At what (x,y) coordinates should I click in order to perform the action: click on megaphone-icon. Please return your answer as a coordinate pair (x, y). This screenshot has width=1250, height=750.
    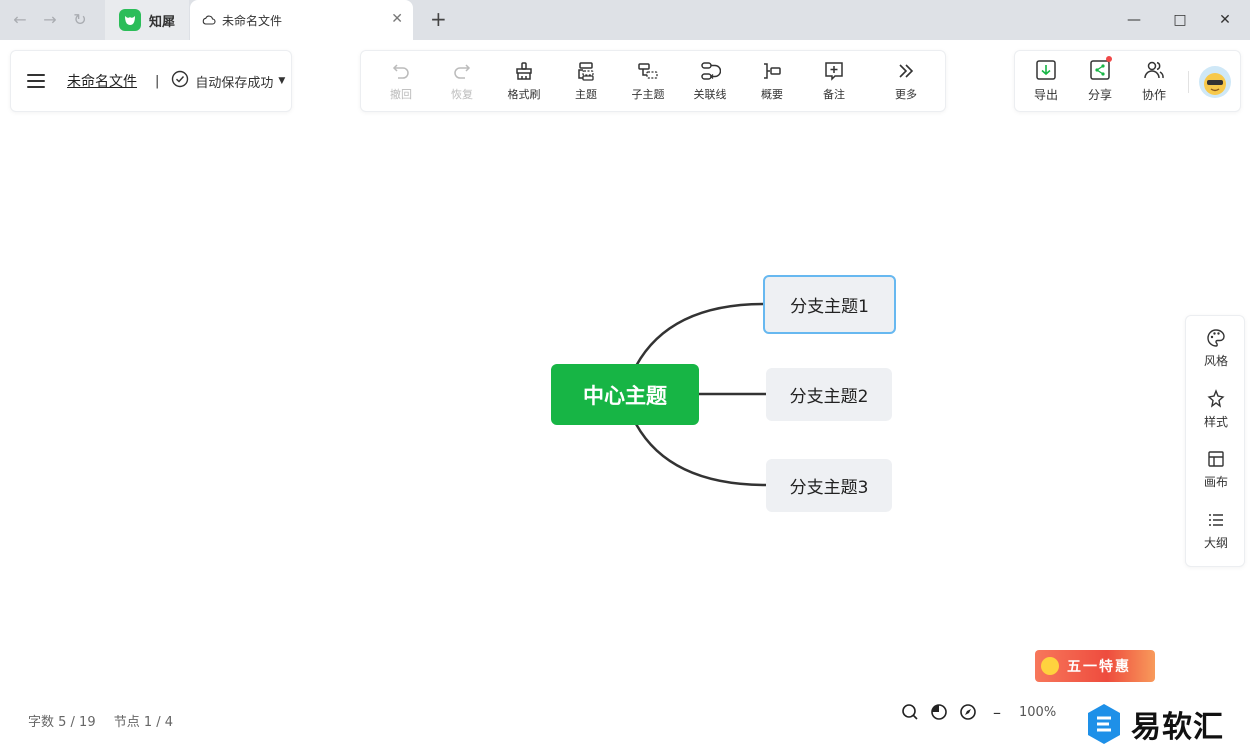
    Looking at the image, I should click on (1050, 666).